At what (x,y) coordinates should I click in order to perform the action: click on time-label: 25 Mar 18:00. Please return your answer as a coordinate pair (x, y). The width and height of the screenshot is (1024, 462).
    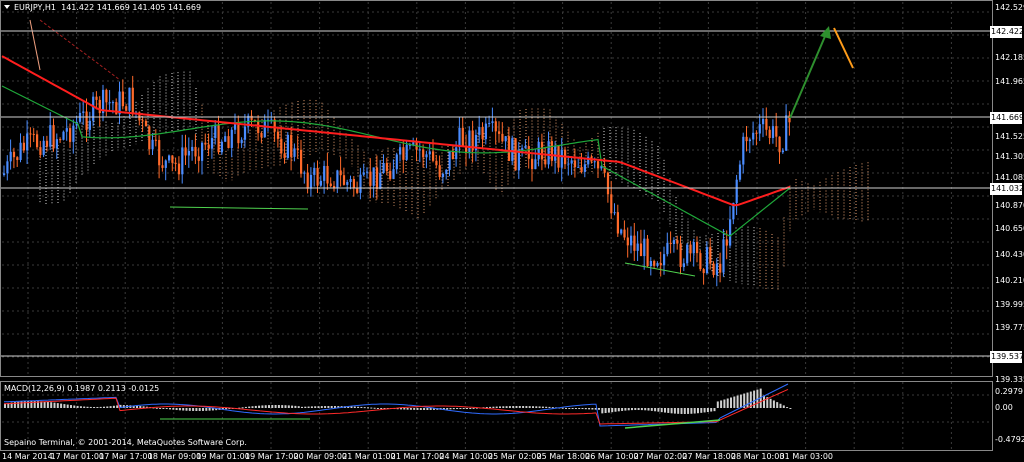
    Looking at the image, I should click on (563, 456).